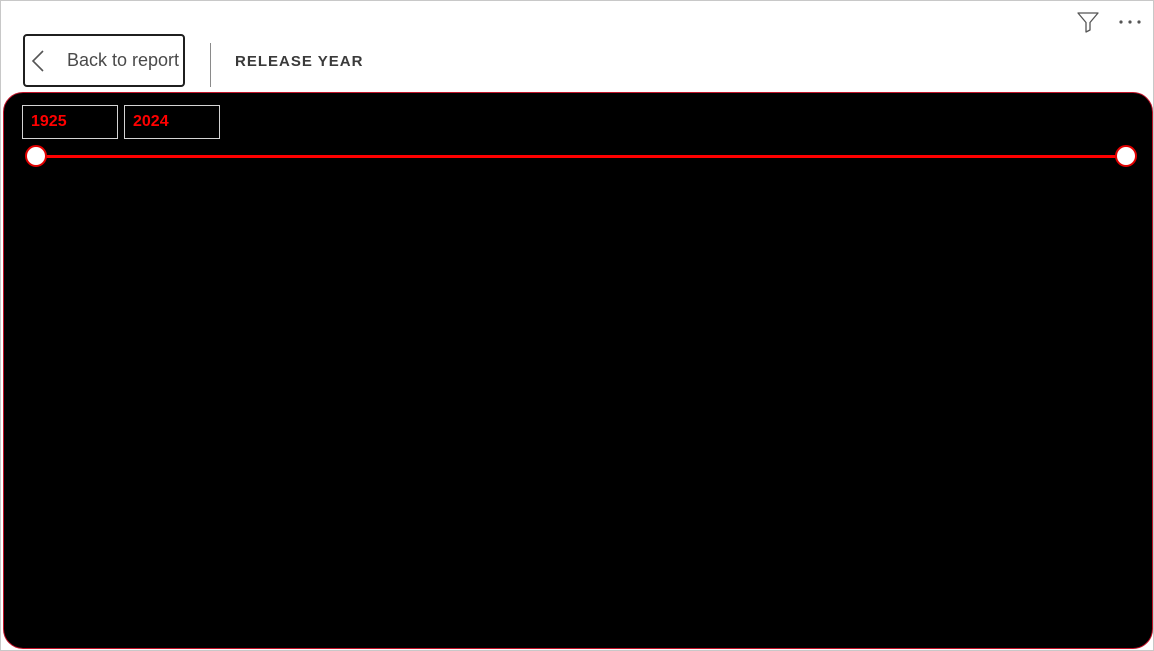  I want to click on slider-selected-range, so click(581, 156).